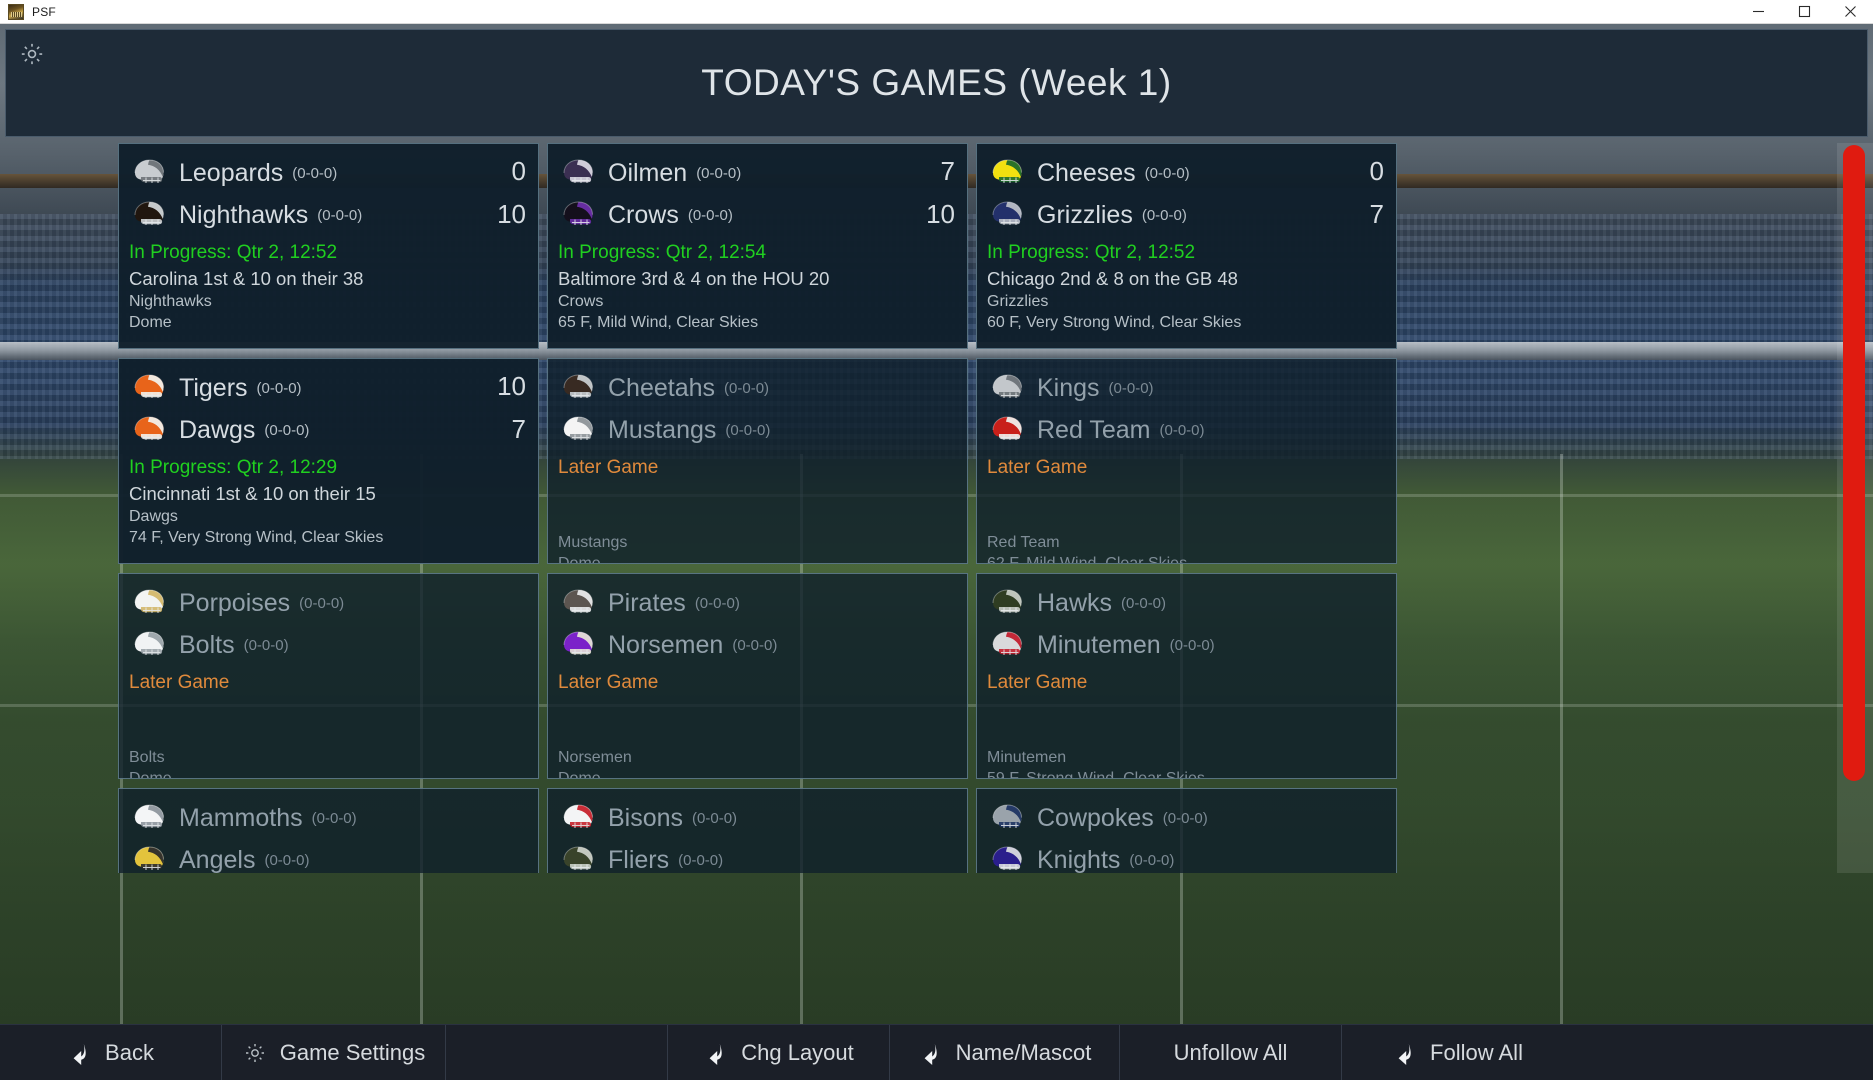  I want to click on team-row-home: Mustangs (0-0-0), so click(757, 430).